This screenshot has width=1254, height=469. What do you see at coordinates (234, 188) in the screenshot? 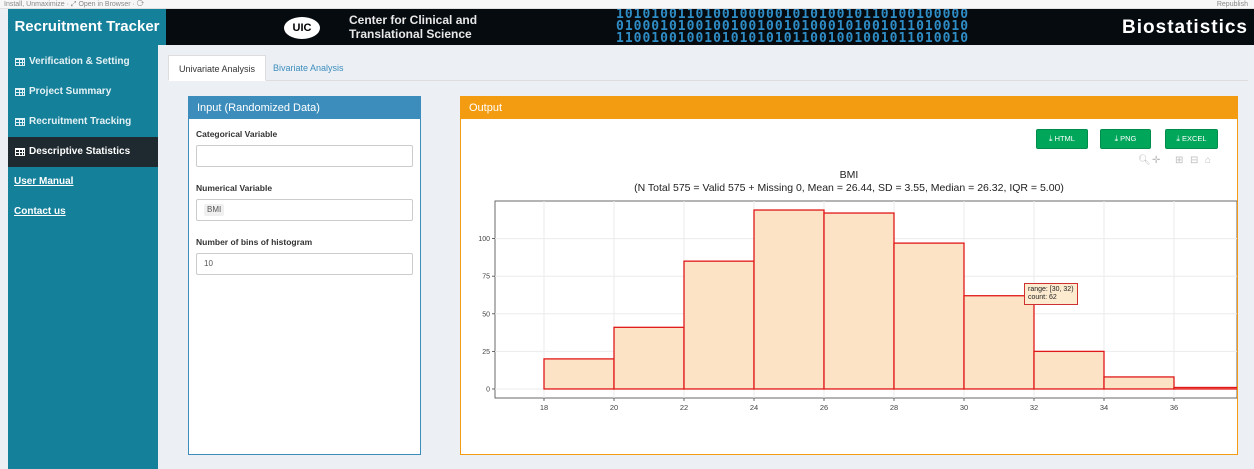
I see `numerical-variable-label: Numerical Variable` at bounding box center [234, 188].